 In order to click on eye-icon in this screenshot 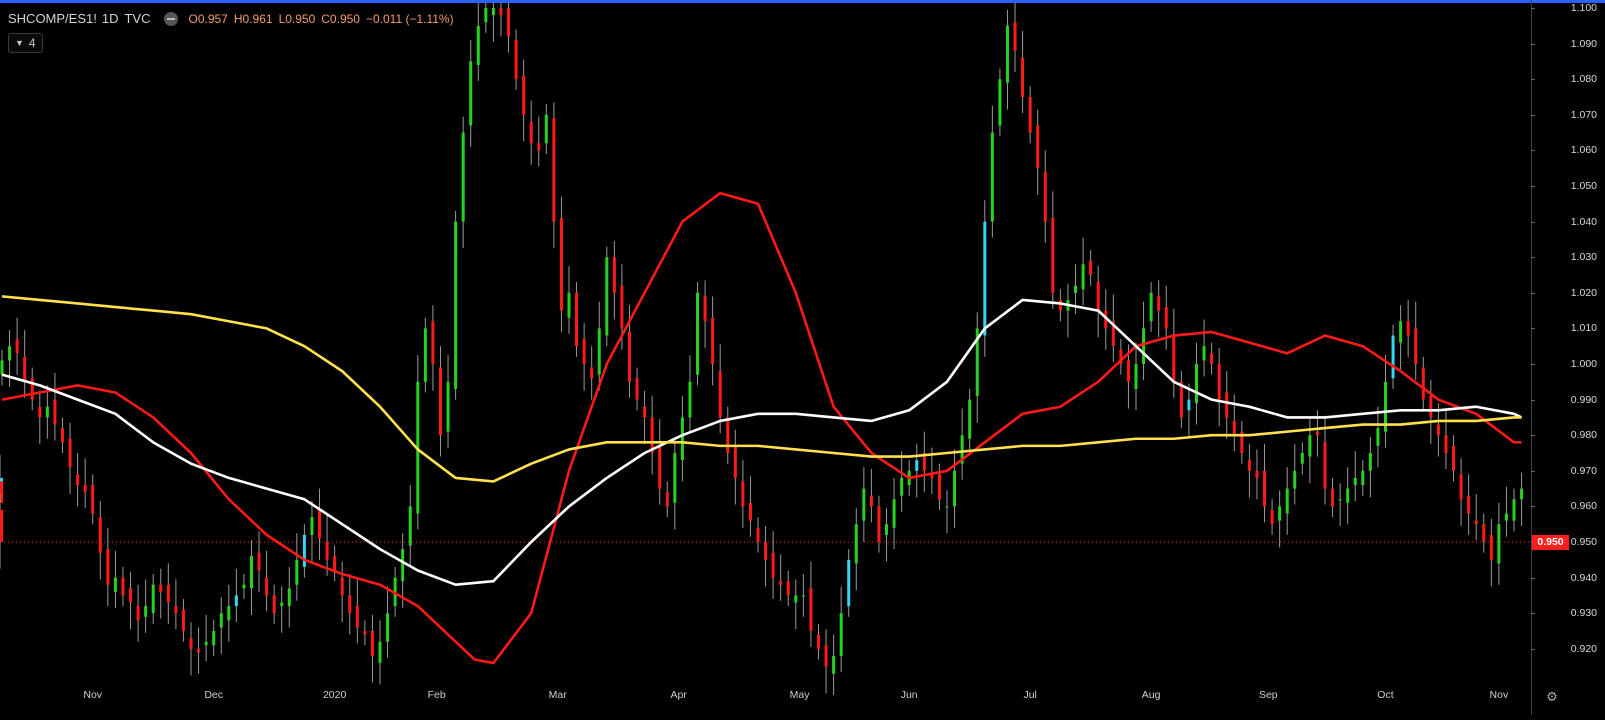, I will do `click(171, 18)`.